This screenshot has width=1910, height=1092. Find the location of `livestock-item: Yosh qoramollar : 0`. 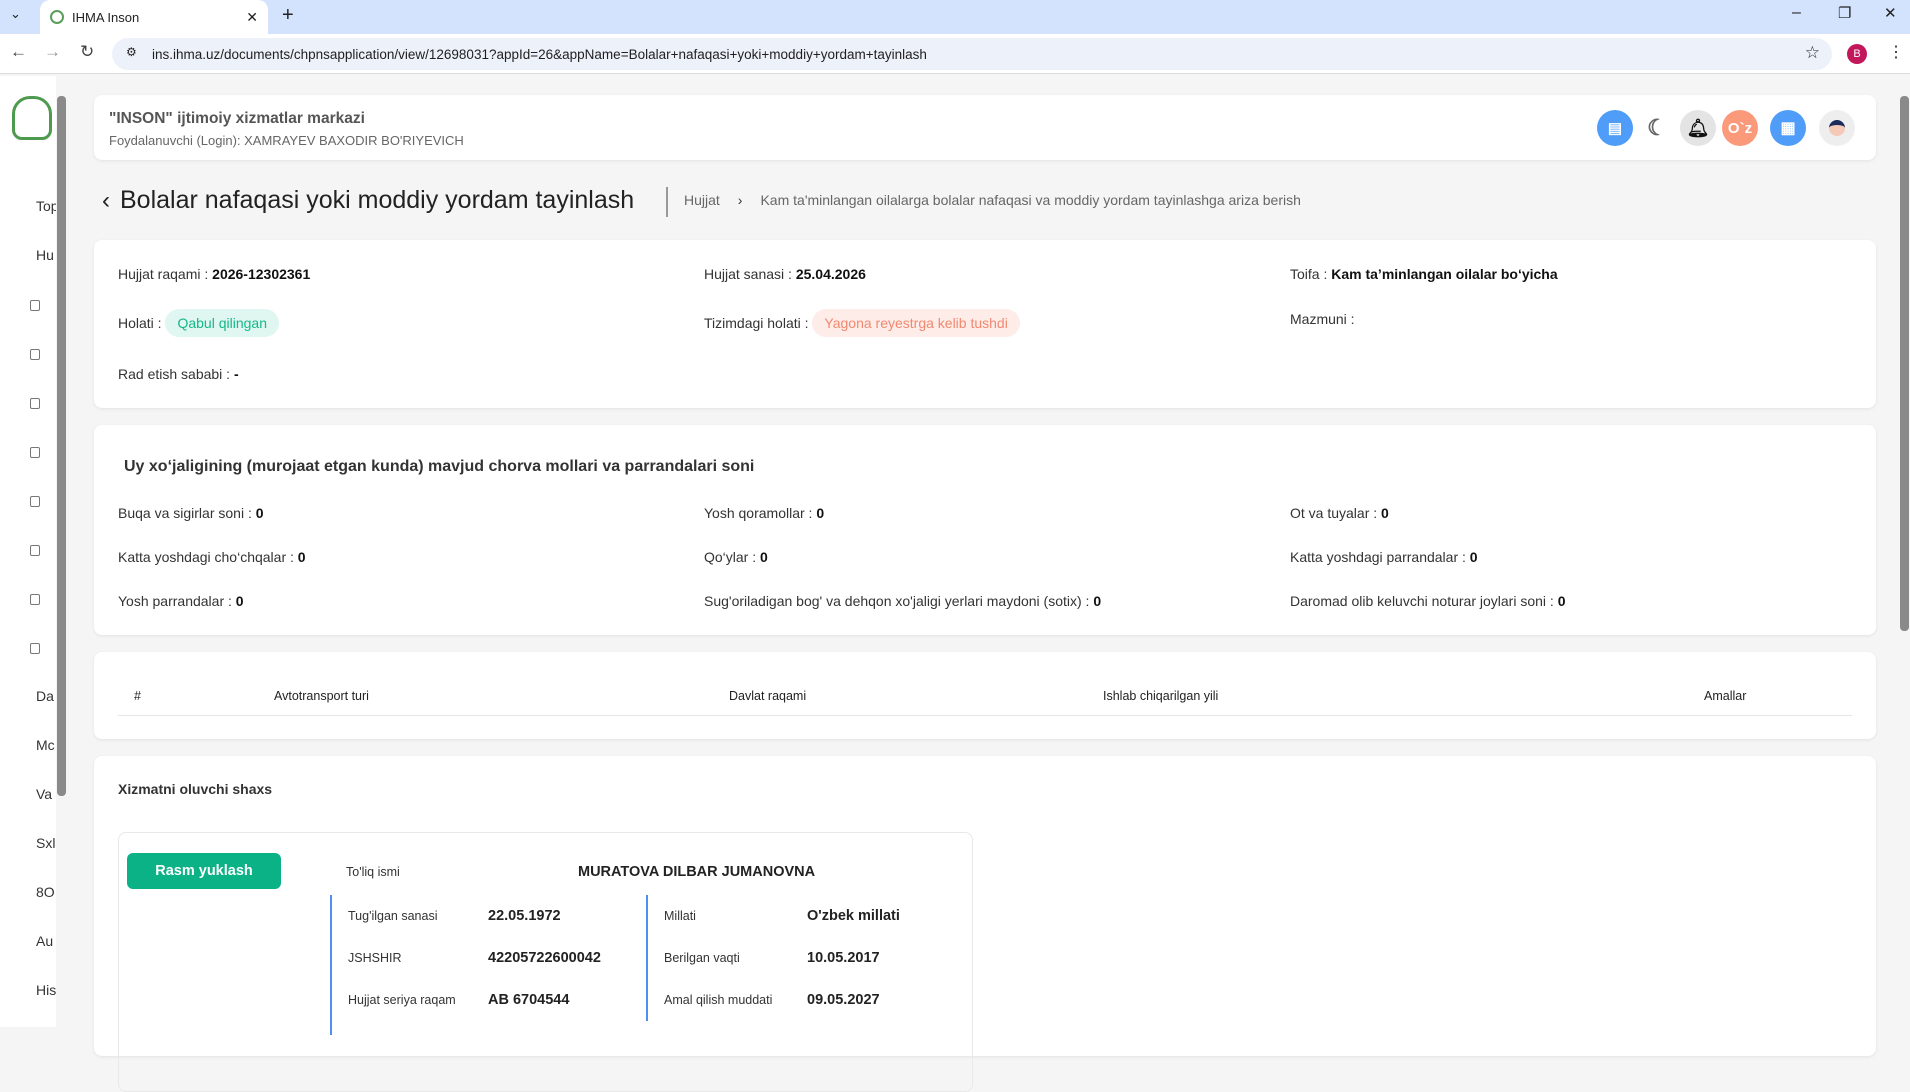

livestock-item: Yosh qoramollar : 0 is located at coordinates (764, 513).